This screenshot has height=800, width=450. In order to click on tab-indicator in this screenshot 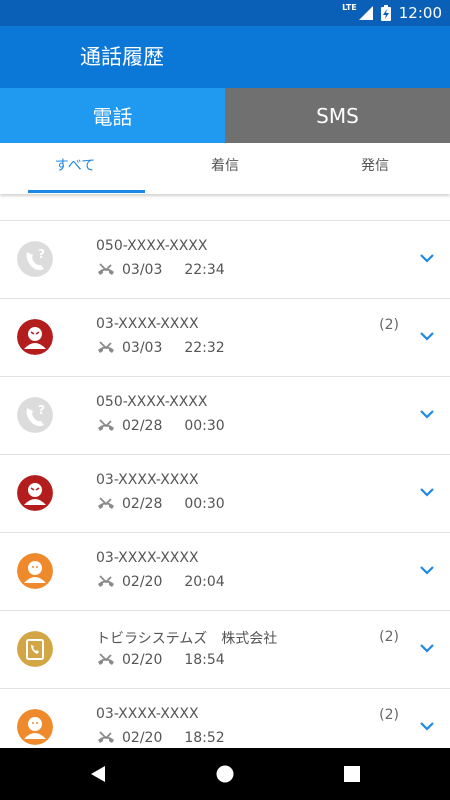, I will do `click(86, 191)`.